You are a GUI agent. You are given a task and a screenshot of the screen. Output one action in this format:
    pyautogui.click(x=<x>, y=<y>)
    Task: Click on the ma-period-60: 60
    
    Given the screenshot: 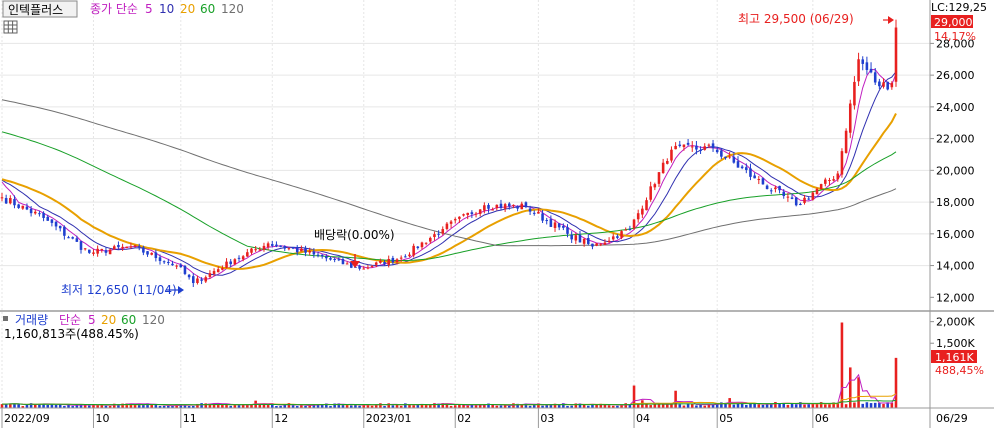 What is the action you would take?
    pyautogui.click(x=207, y=9)
    